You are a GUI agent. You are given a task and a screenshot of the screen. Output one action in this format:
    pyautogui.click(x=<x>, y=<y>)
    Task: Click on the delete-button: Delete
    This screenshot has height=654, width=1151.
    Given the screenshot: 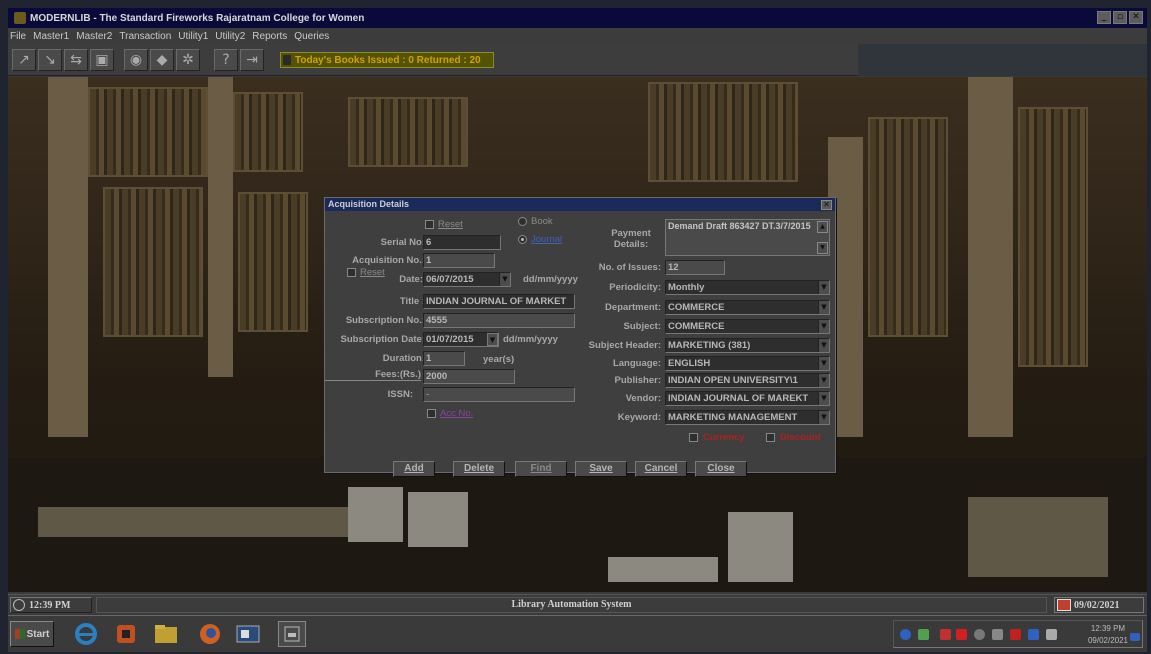 What is the action you would take?
    pyautogui.click(x=479, y=469)
    